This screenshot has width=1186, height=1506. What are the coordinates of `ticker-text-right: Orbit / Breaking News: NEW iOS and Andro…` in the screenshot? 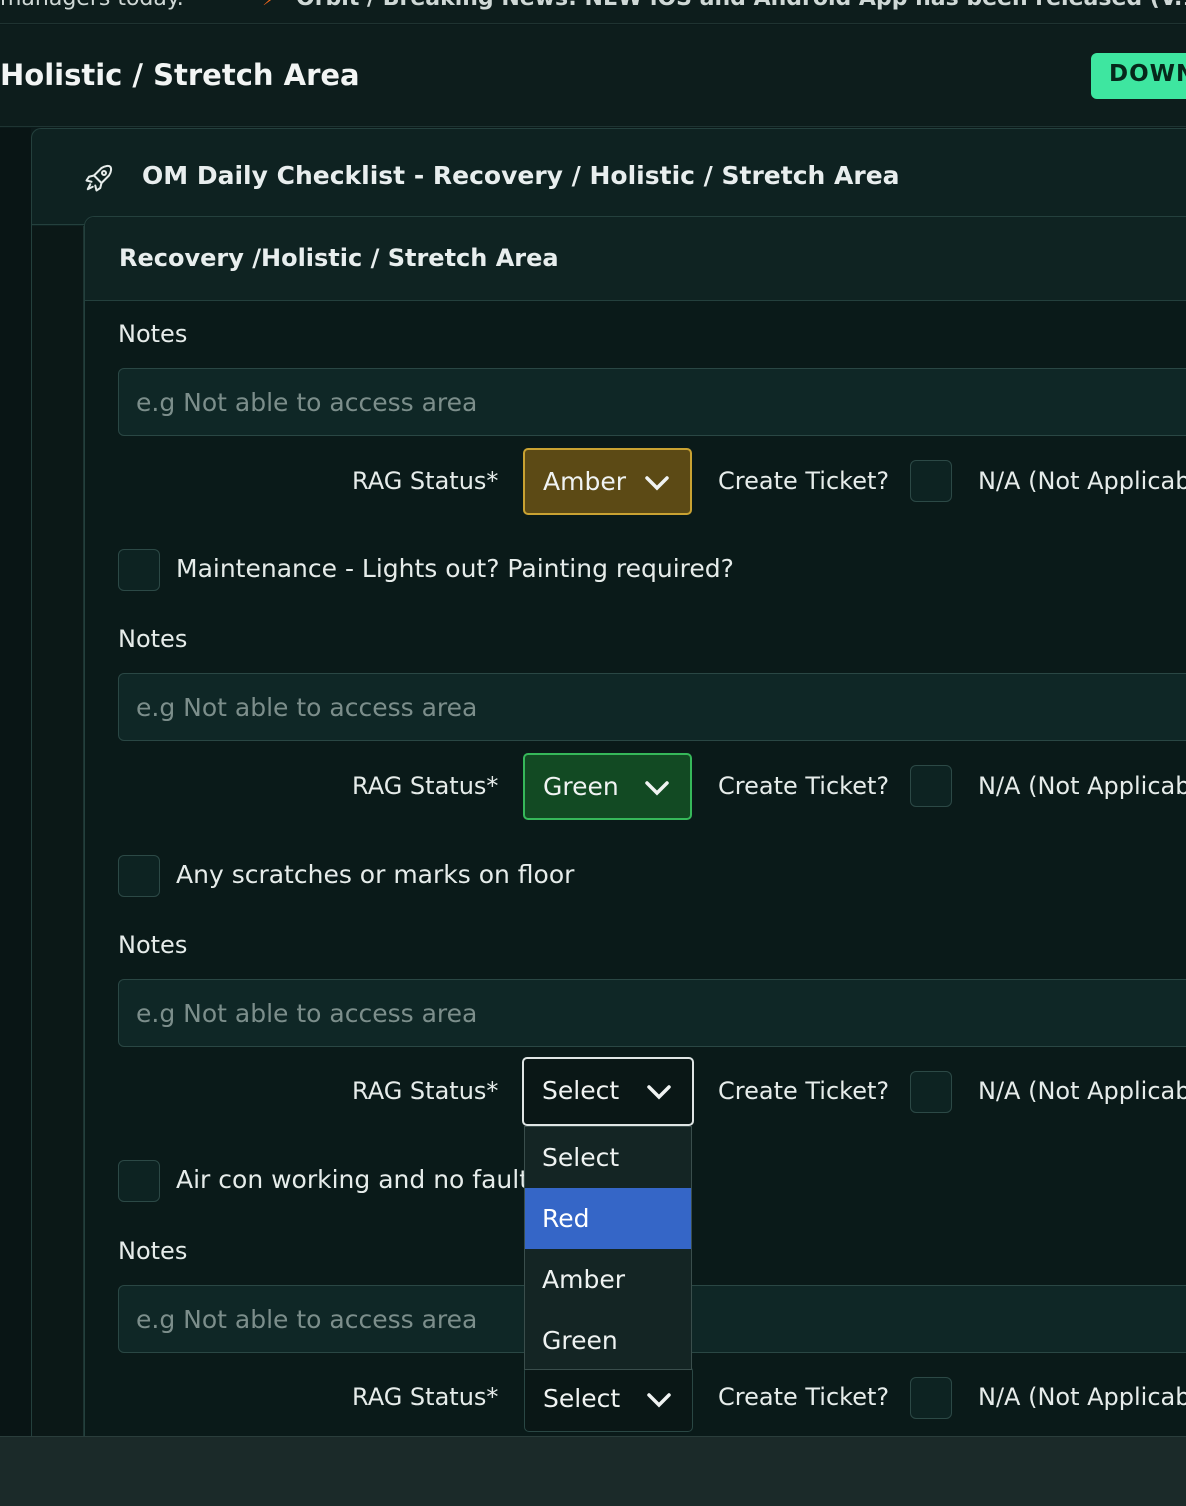 It's located at (741, 5).